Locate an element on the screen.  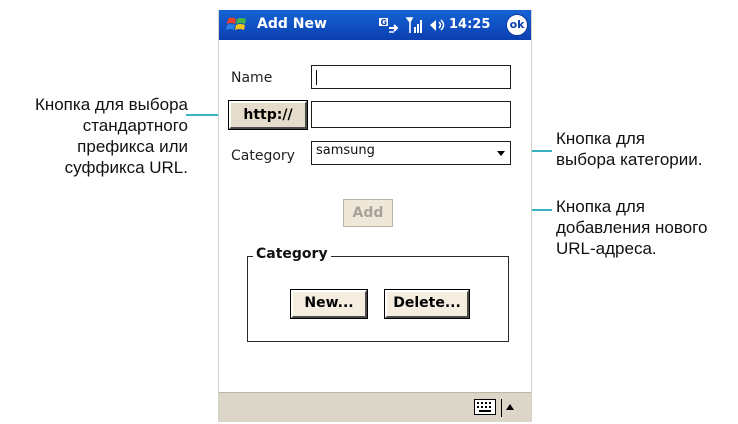
callout-add-line-1: Кнопка для is located at coordinates (600, 206).